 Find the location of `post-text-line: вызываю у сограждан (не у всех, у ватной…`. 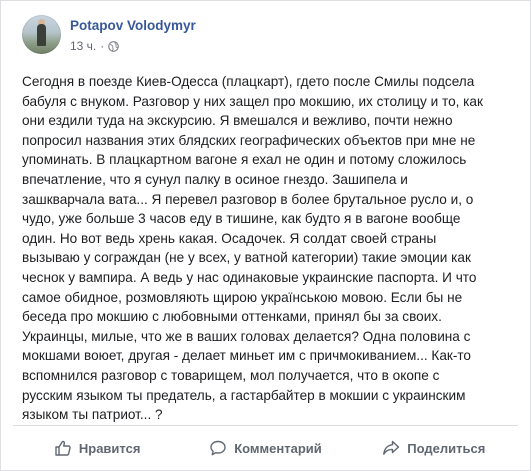

post-text-line: вызываю у сограждан (не у всех, у ватной… is located at coordinates (246, 258).